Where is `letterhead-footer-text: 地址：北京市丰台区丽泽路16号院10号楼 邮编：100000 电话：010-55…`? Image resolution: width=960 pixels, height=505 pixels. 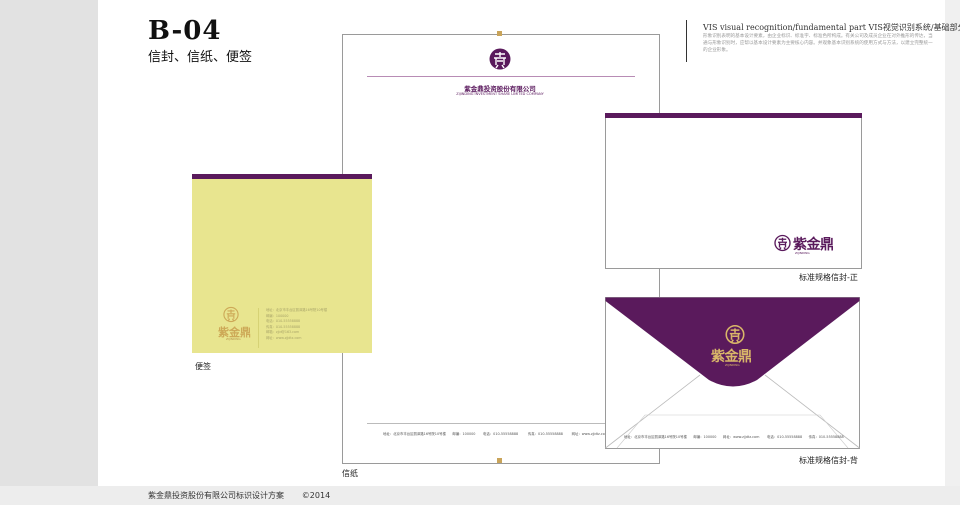
letterhead-footer-text: 地址：北京市丰台区丽泽路16号院10号楼 邮编：100000 电话：010-55… is located at coordinates (496, 434).